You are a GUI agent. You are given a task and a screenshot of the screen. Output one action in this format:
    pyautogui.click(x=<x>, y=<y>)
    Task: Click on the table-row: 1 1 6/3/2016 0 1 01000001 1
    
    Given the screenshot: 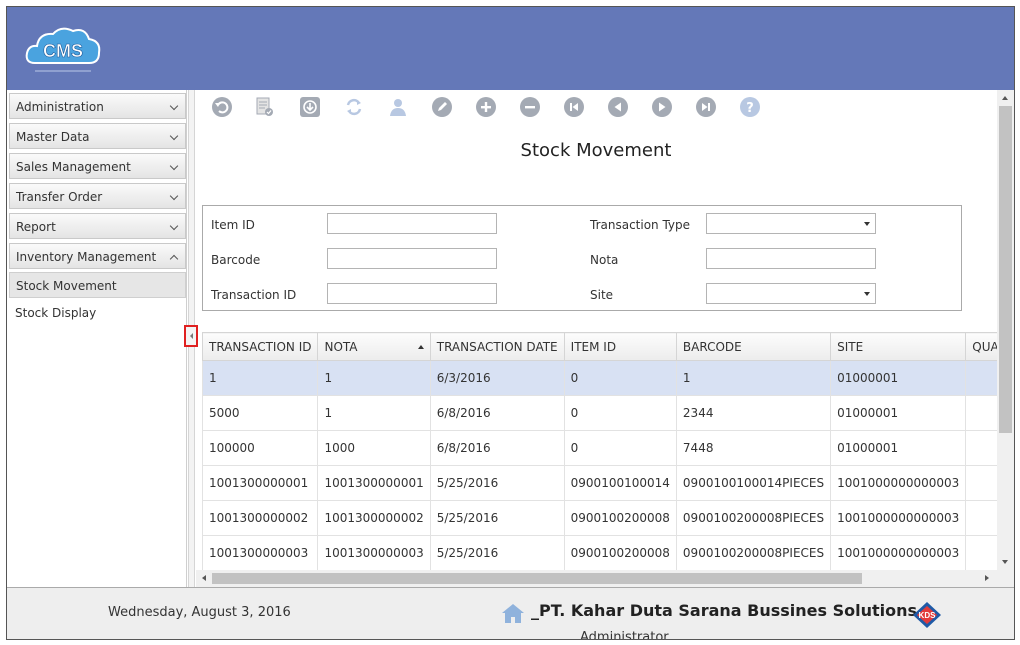 What is the action you would take?
    pyautogui.click(x=599, y=378)
    